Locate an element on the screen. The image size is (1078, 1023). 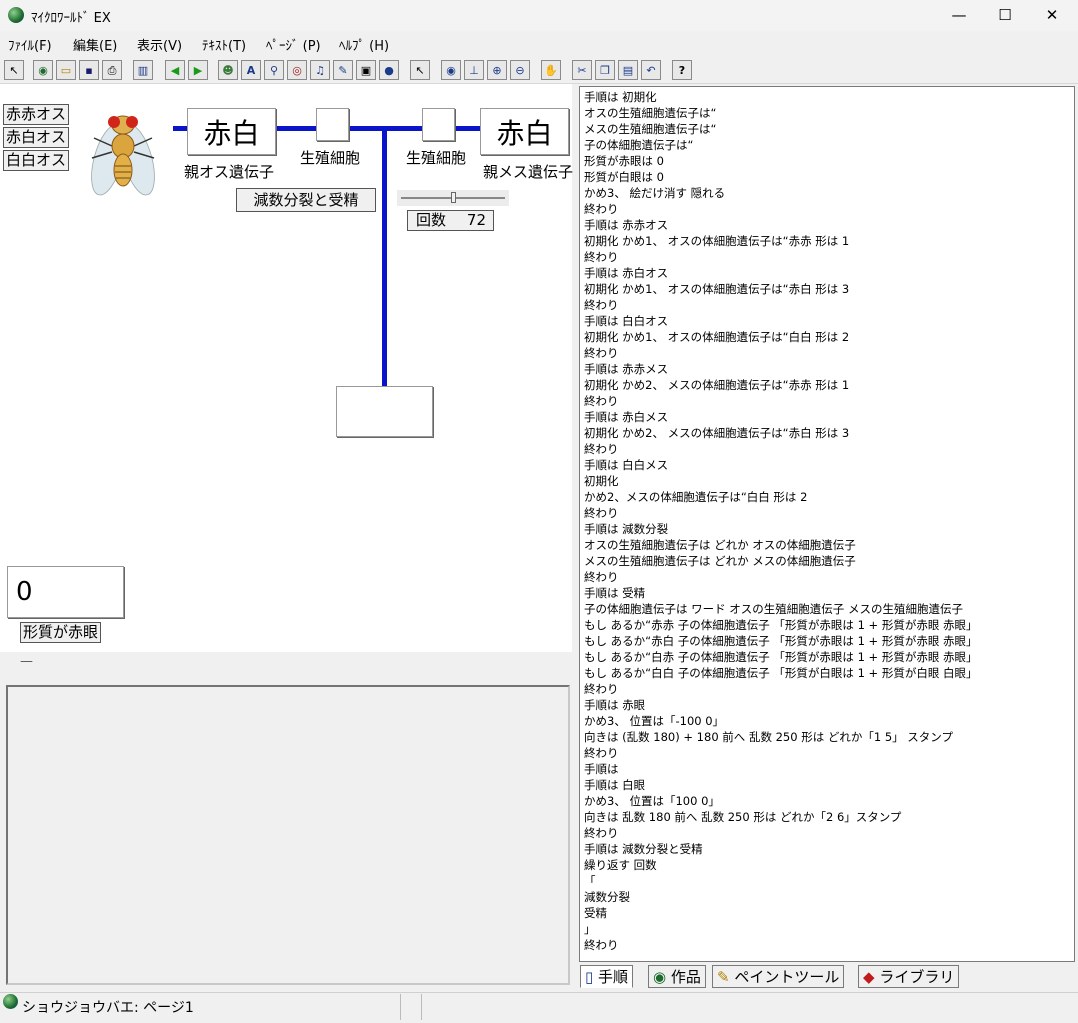
script-line: 「 is located at coordinates (590, 881).